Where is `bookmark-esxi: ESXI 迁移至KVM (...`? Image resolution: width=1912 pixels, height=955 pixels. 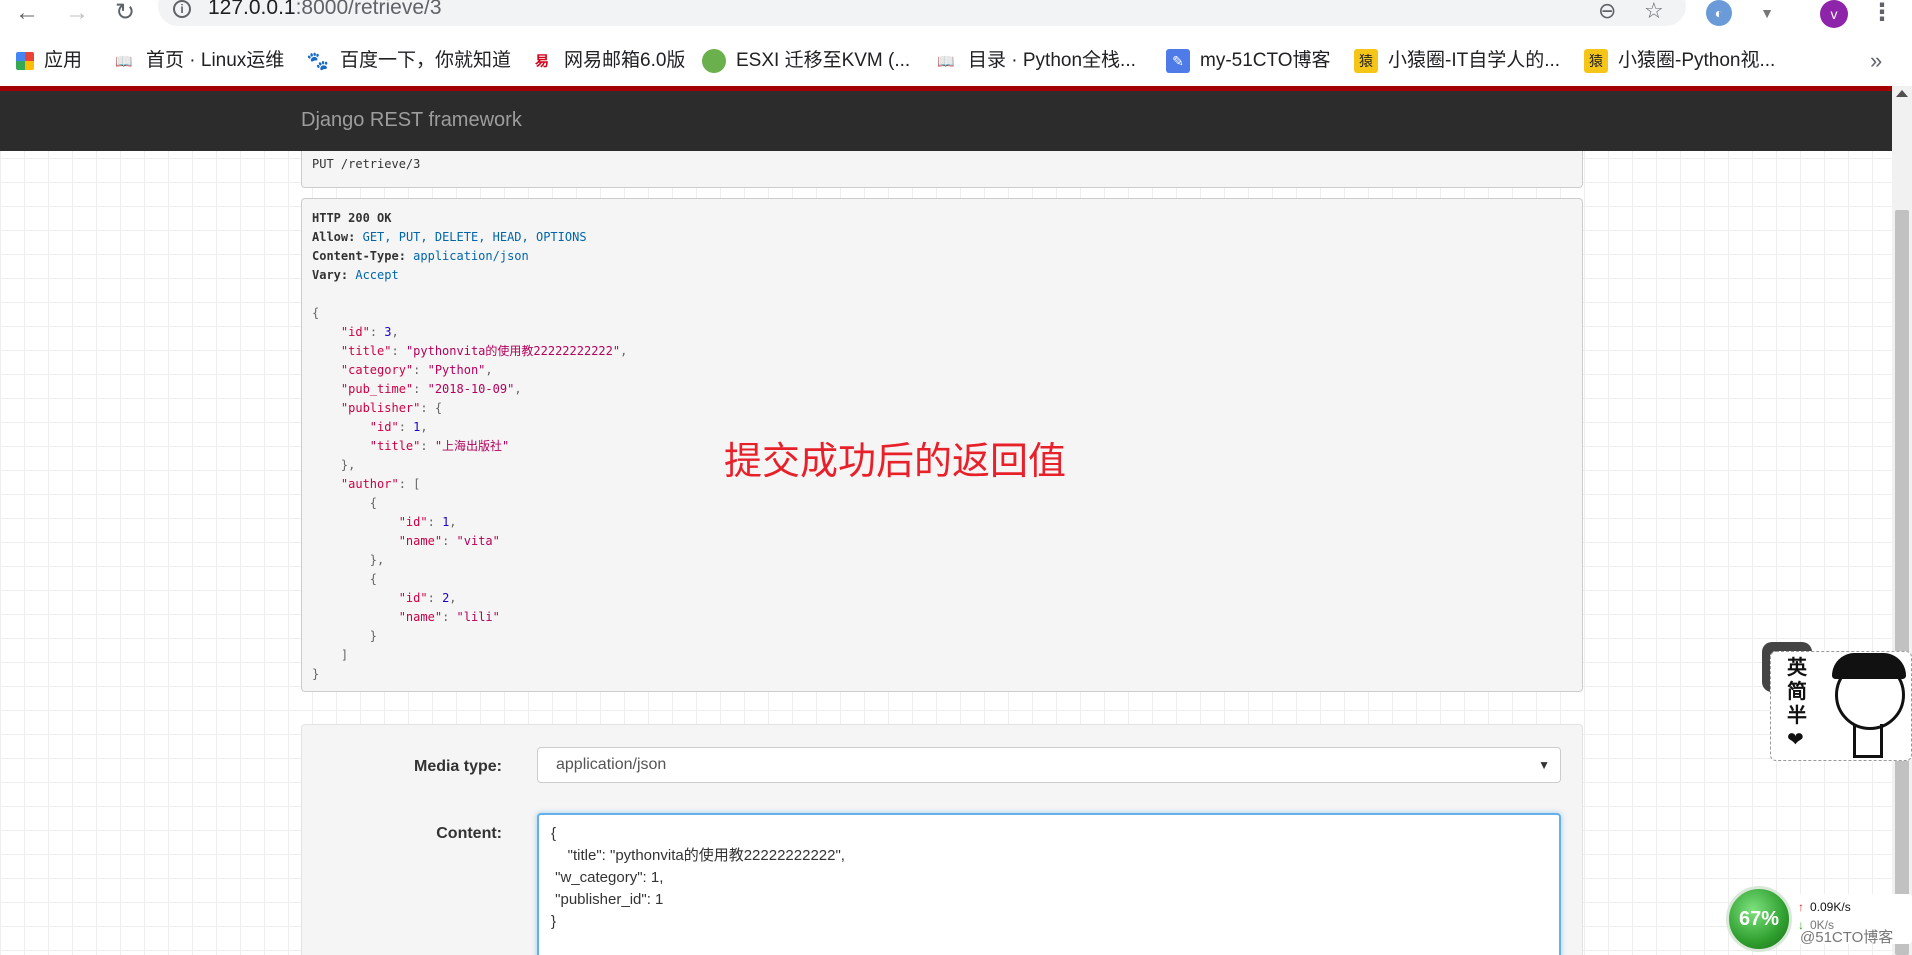 bookmark-esxi: ESXI 迁移至KVM (... is located at coordinates (806, 61).